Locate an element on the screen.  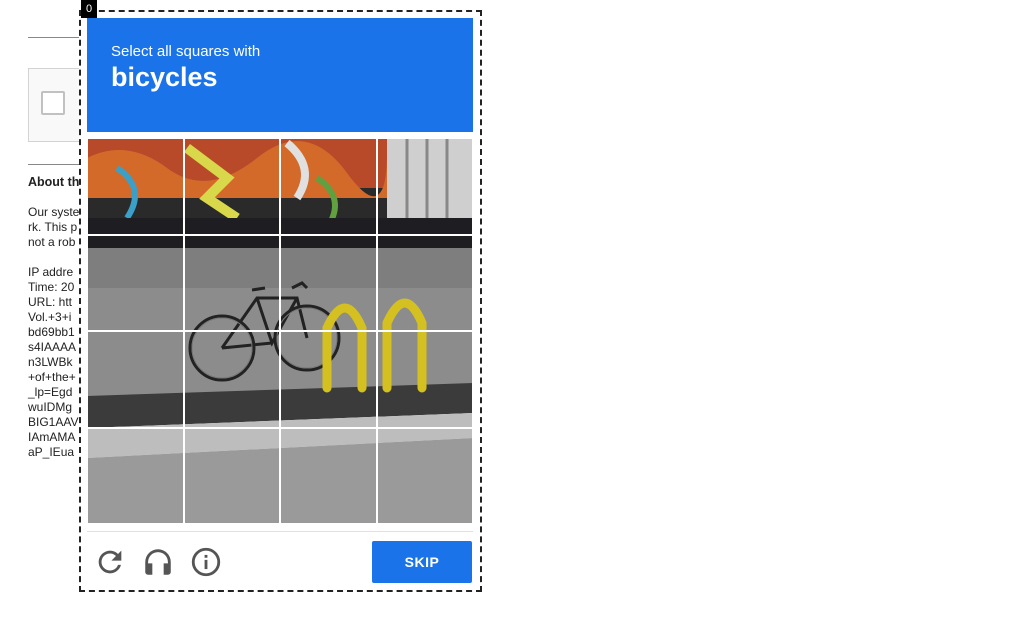
about-text-line: bd69bb1 is located at coordinates (51, 332).